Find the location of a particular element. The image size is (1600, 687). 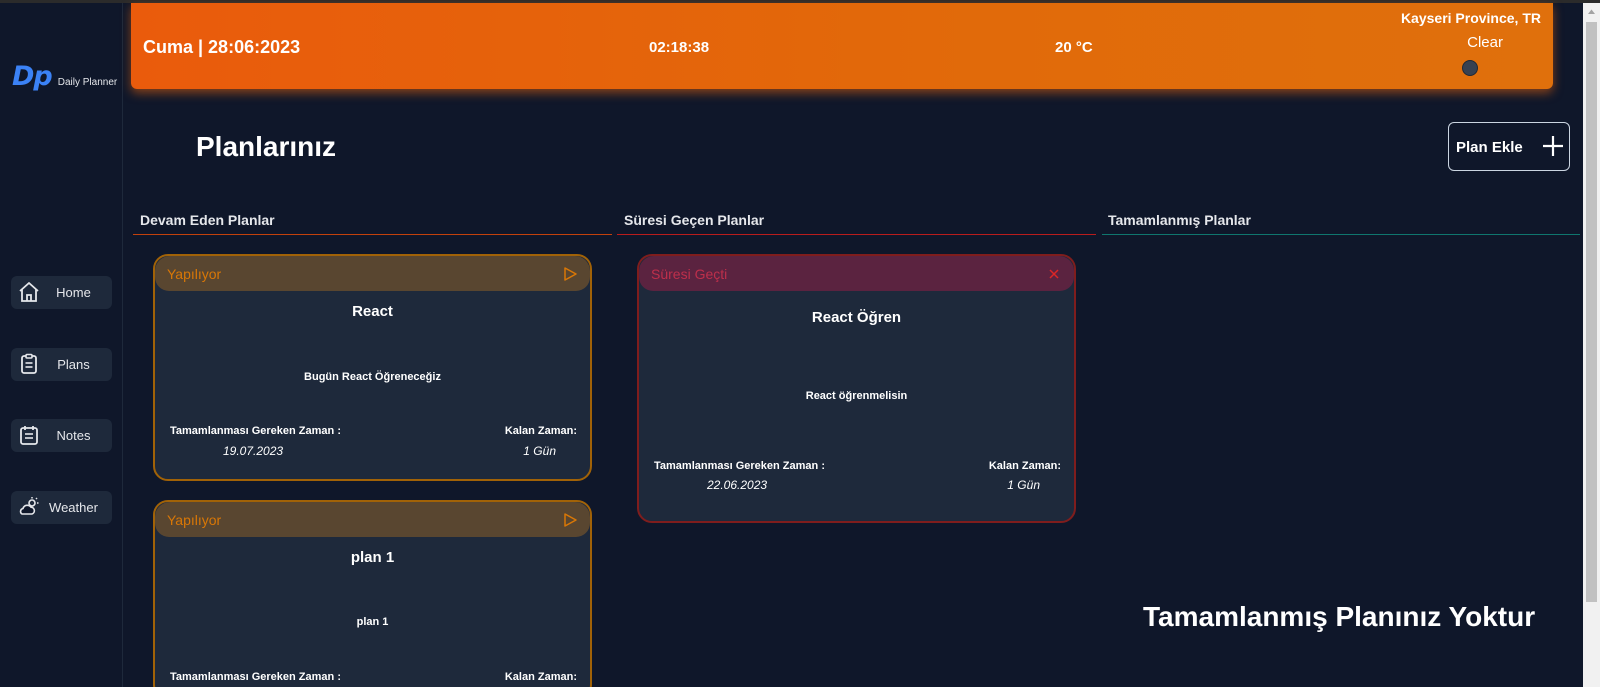

sidebar-item-weather: Weather is located at coordinates (61, 507).